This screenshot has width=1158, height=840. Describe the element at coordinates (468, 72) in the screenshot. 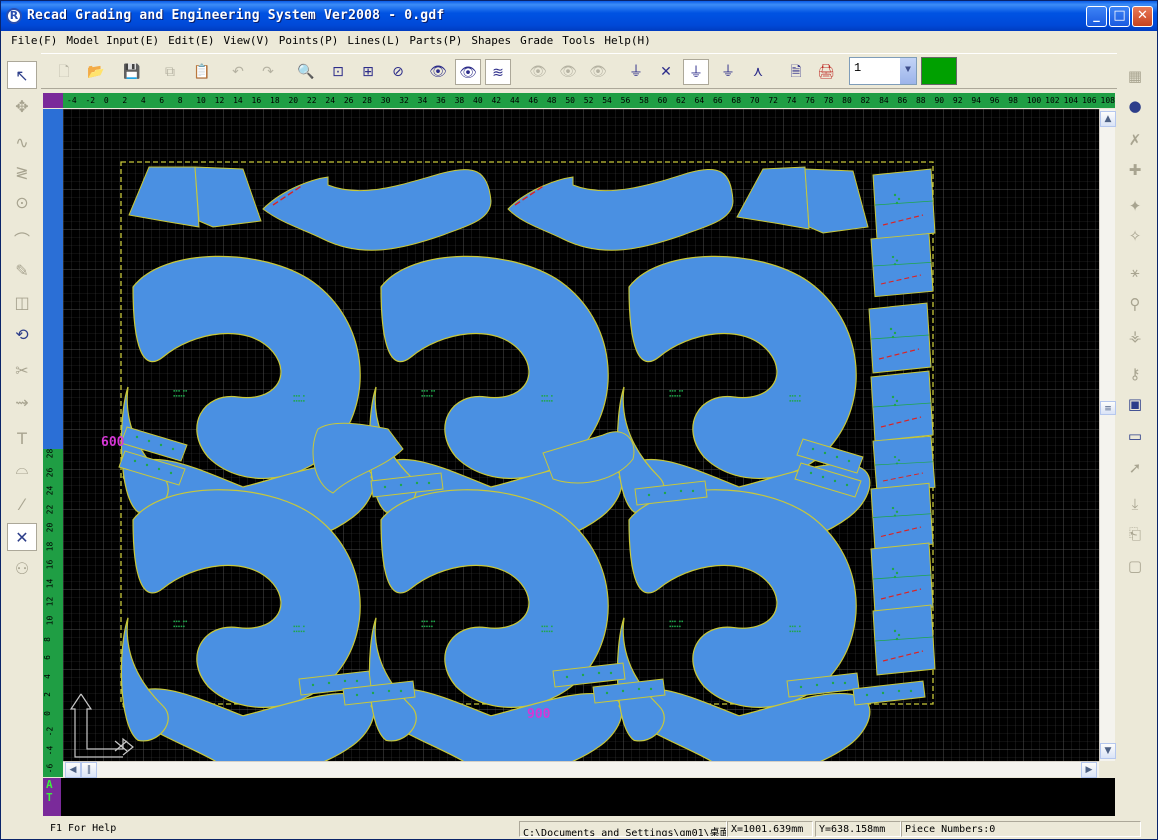

I see `view-eye-toggle-icon: 👁` at that location.